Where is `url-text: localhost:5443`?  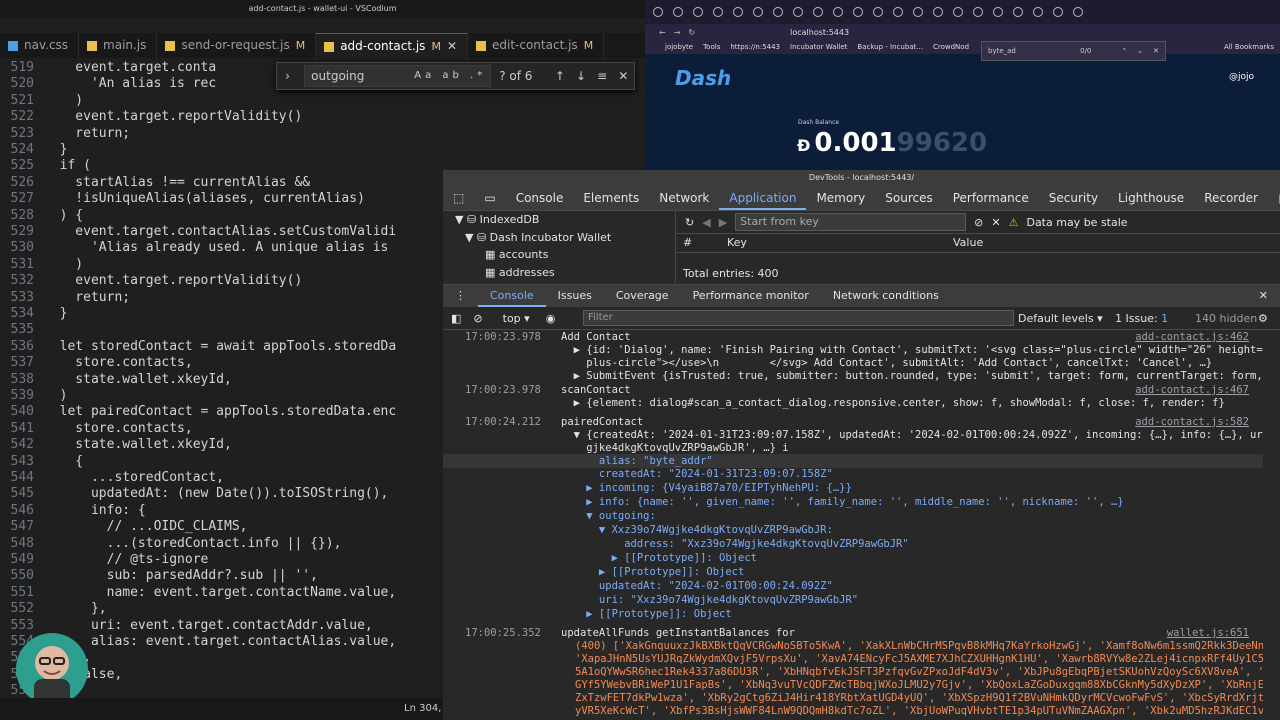 url-text: localhost:5443 is located at coordinates (819, 32).